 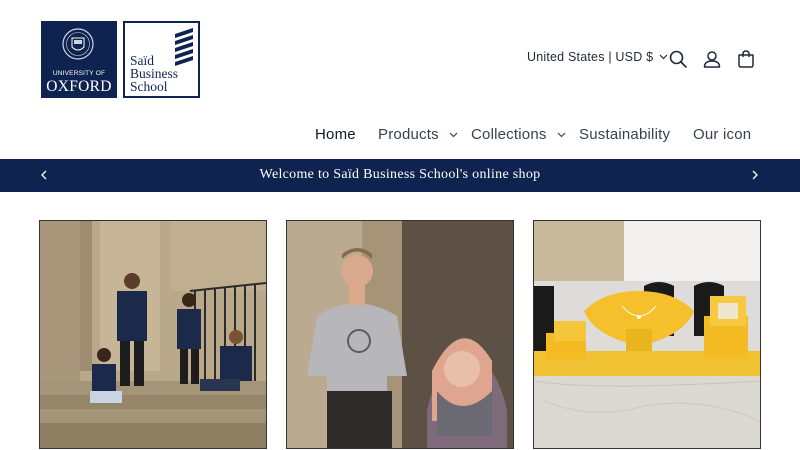 I want to click on cart-button, so click(x=746, y=59).